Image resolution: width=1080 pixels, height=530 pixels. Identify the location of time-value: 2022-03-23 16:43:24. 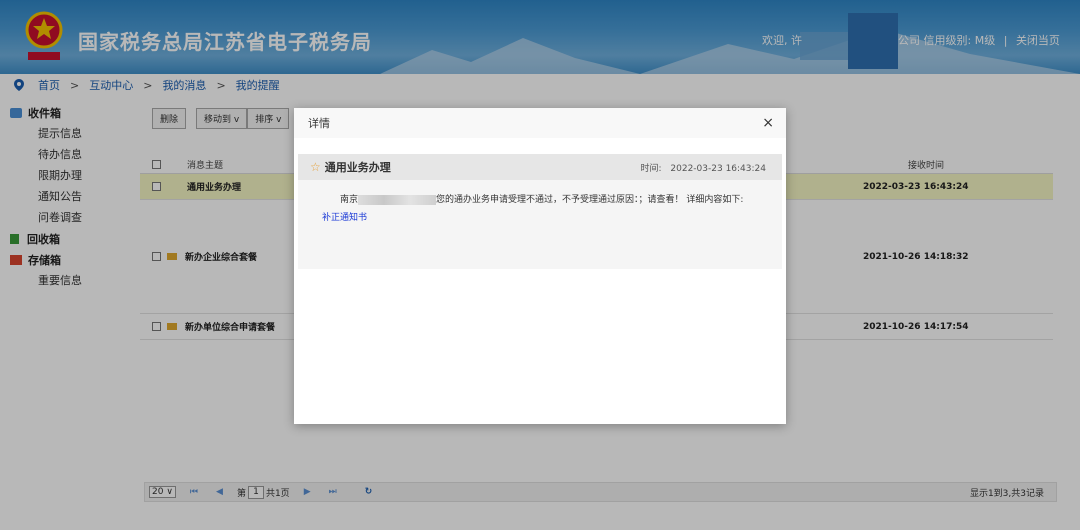
(718, 168).